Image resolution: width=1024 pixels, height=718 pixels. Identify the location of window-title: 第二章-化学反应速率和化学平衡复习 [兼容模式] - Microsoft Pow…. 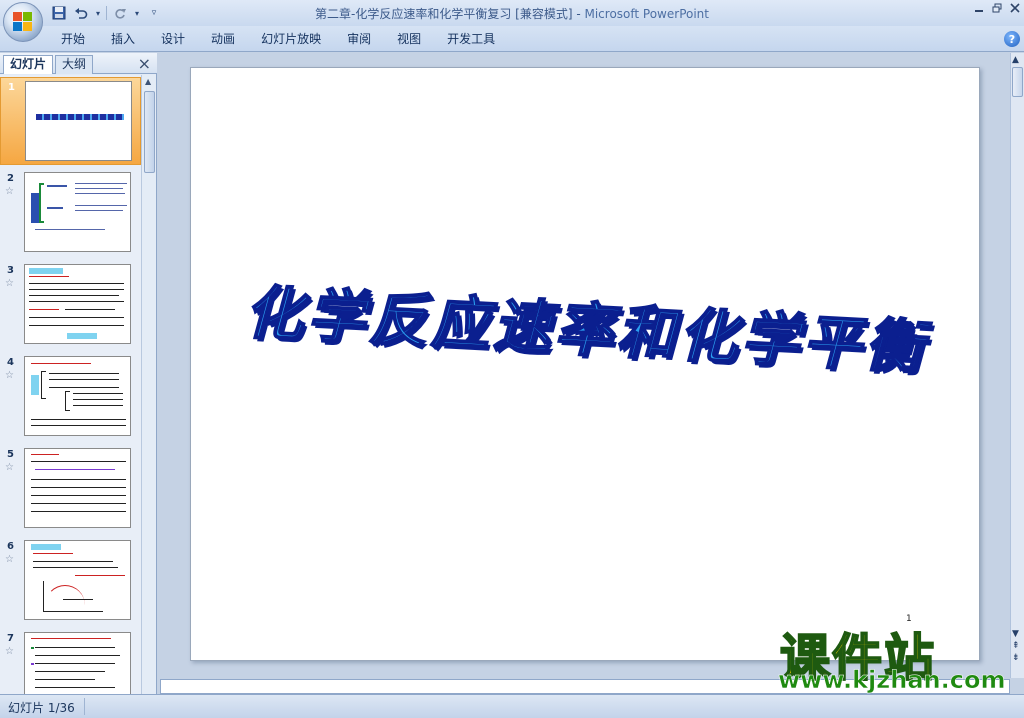
(512, 13).